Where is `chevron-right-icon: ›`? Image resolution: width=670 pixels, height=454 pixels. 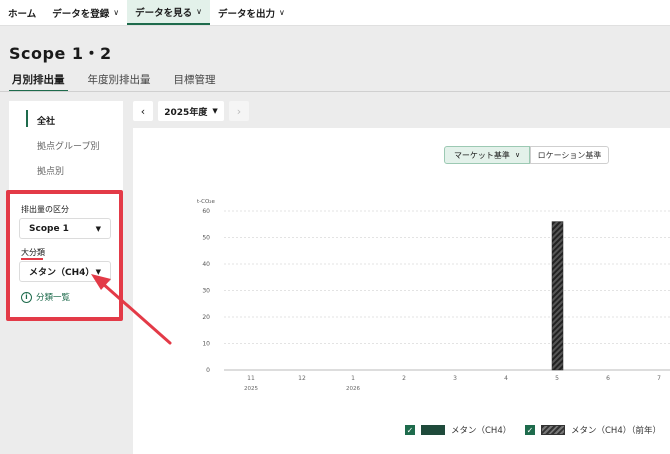
chevron-right-icon: › is located at coordinates (239, 111).